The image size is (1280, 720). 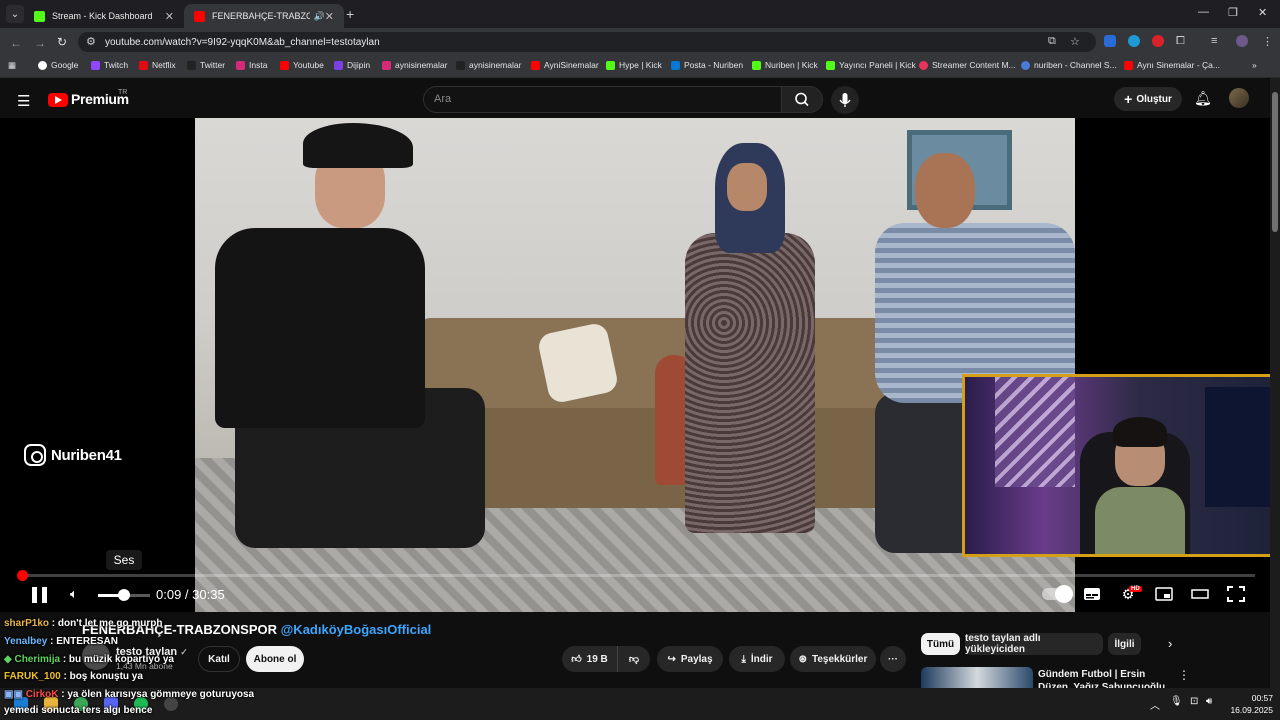 I want to click on extension-shield-icon, so click(x=1110, y=41).